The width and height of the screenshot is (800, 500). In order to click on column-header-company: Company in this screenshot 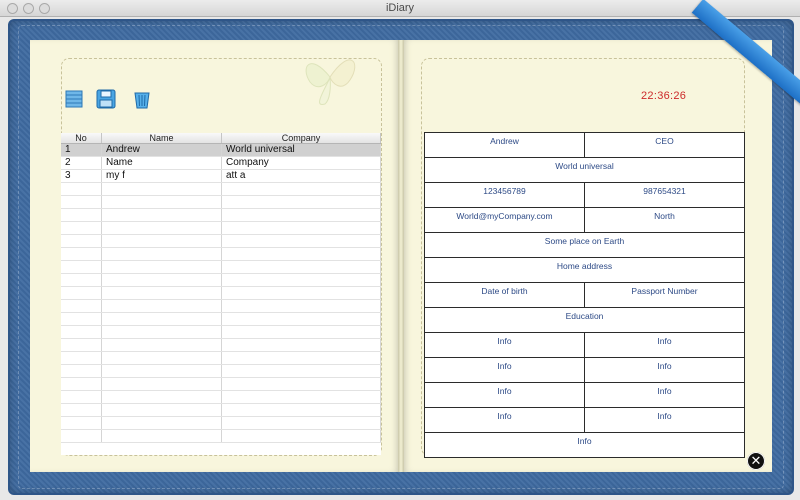, I will do `click(301, 138)`.